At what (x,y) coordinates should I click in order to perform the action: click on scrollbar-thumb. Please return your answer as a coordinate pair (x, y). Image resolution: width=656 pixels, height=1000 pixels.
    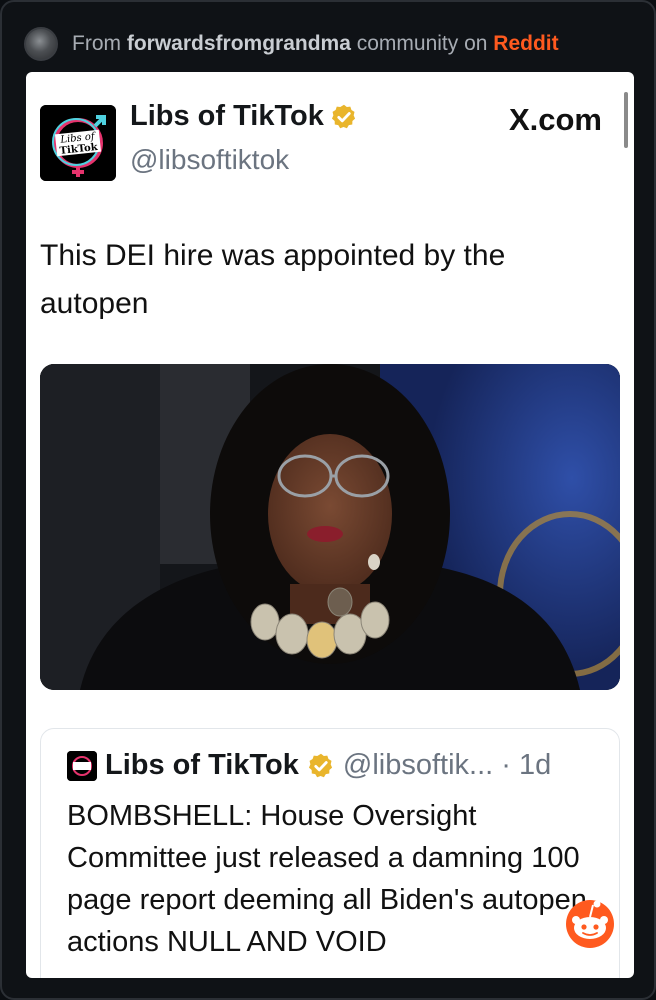
    Looking at the image, I should click on (626, 120).